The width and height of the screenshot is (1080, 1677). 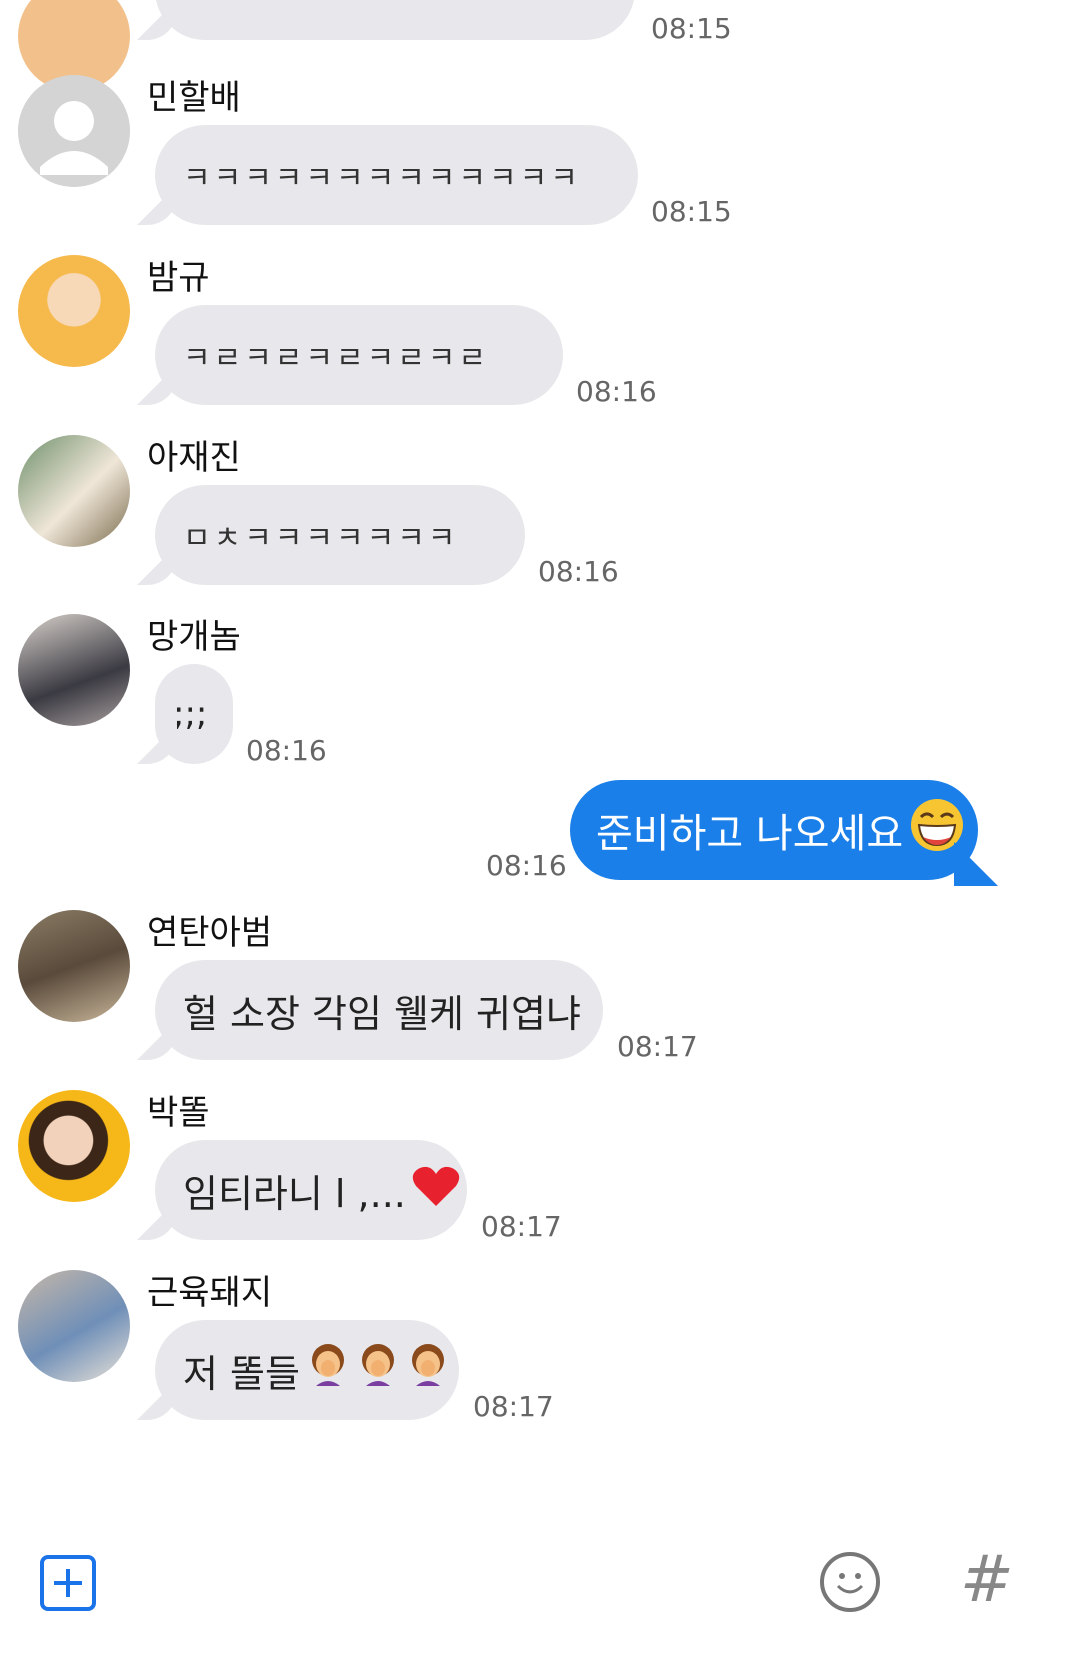 I want to click on message-bubble: 저 똘들, so click(x=307, y=1370).